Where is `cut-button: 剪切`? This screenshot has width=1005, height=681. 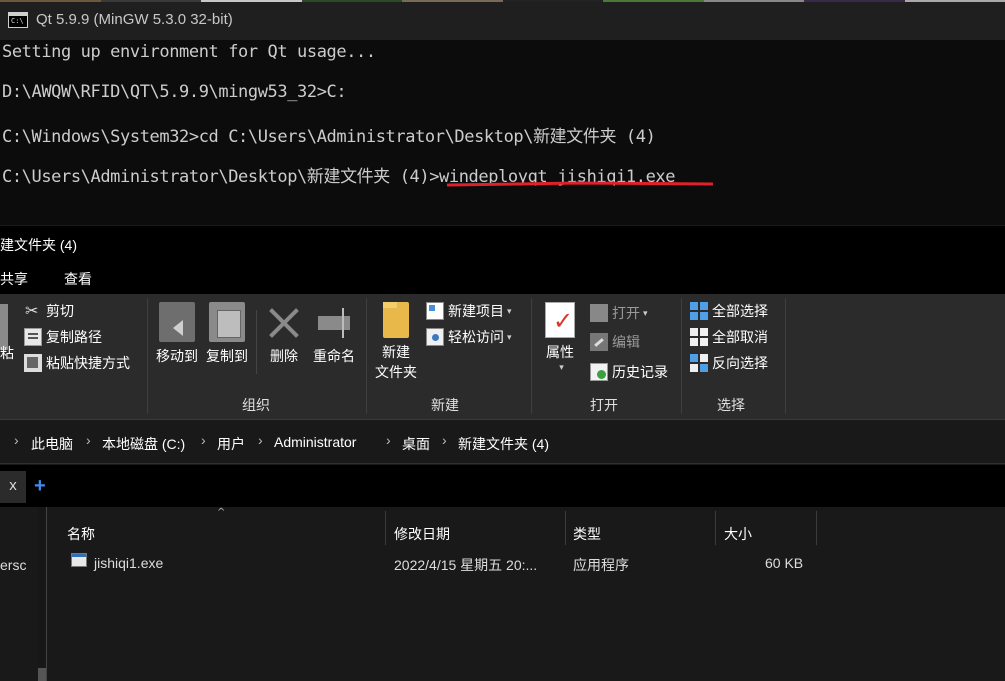
cut-button: 剪切 is located at coordinates (49, 311).